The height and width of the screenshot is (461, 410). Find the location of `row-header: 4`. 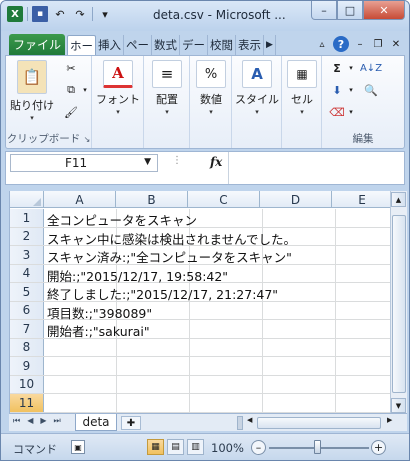

row-header: 4 is located at coordinates (27, 273).